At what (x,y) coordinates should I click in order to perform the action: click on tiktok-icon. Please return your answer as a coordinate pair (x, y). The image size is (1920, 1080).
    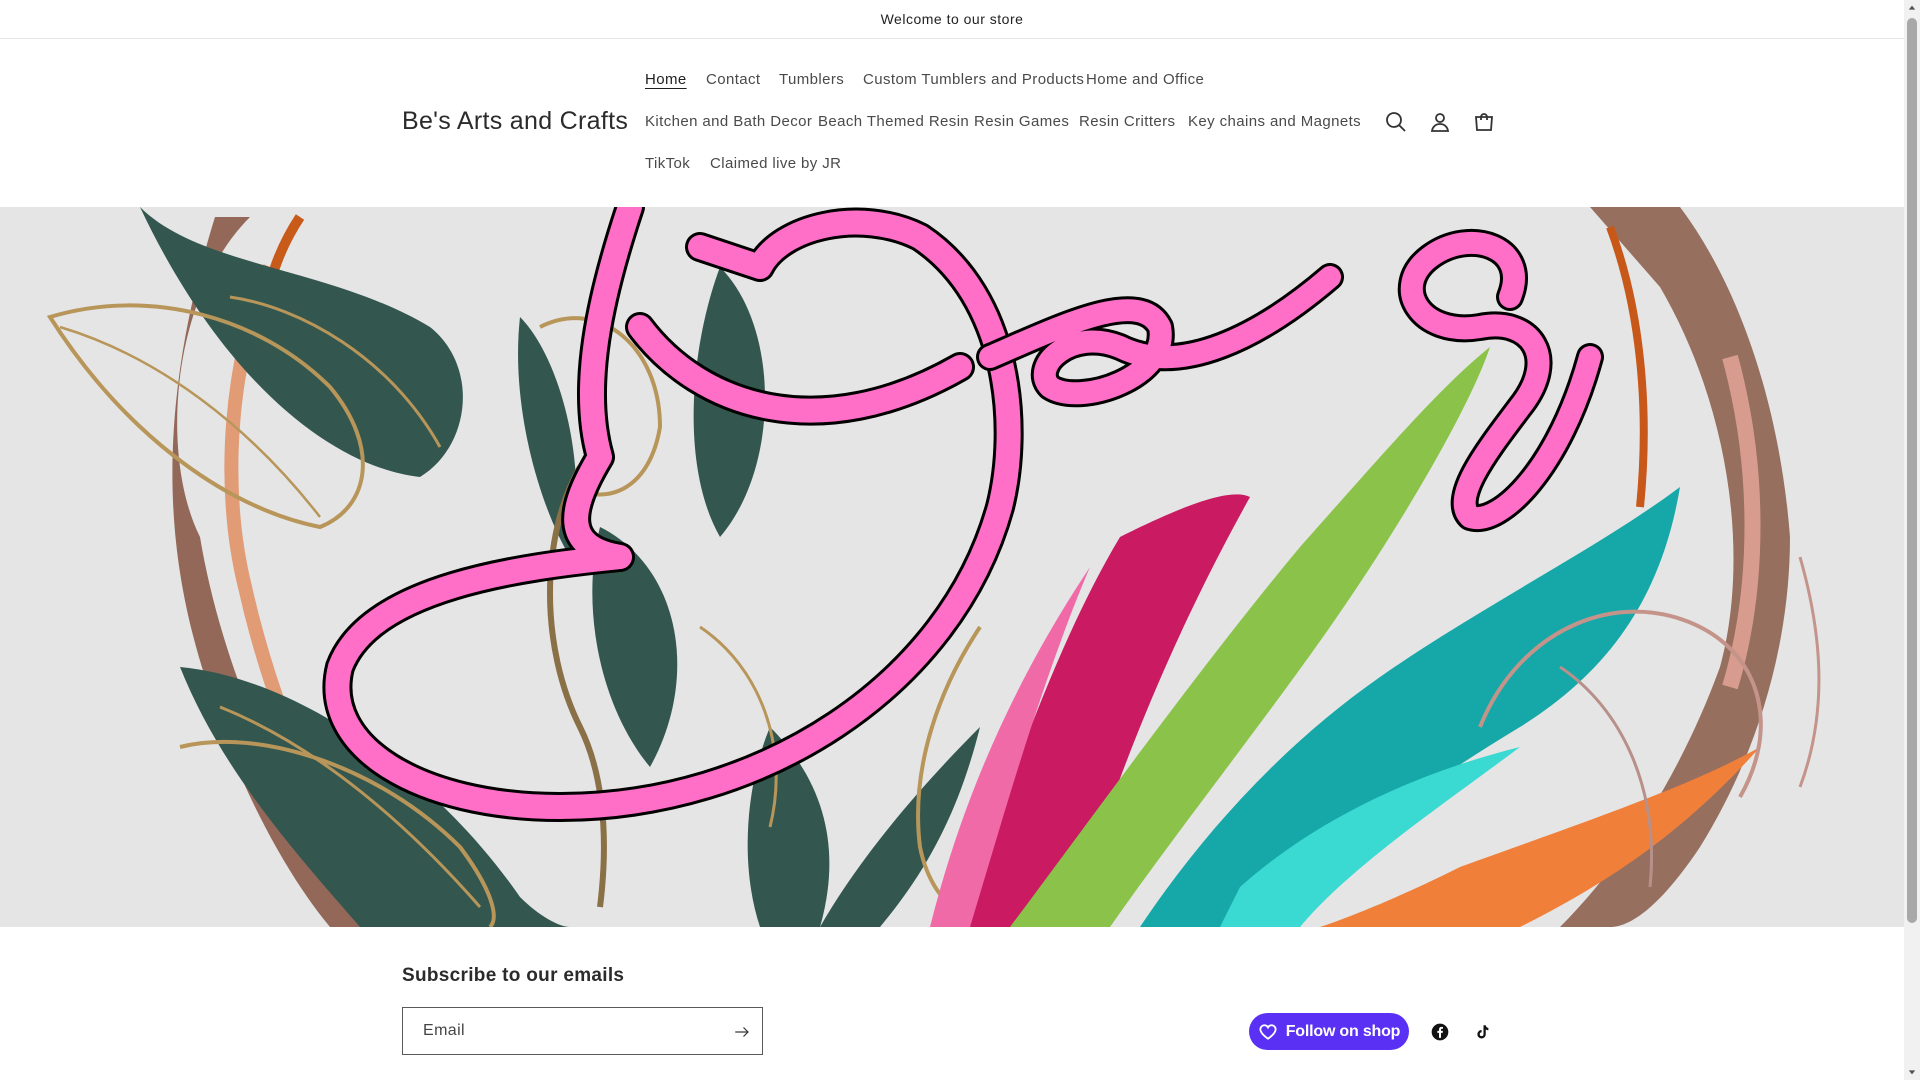
    Looking at the image, I should click on (1482, 1032).